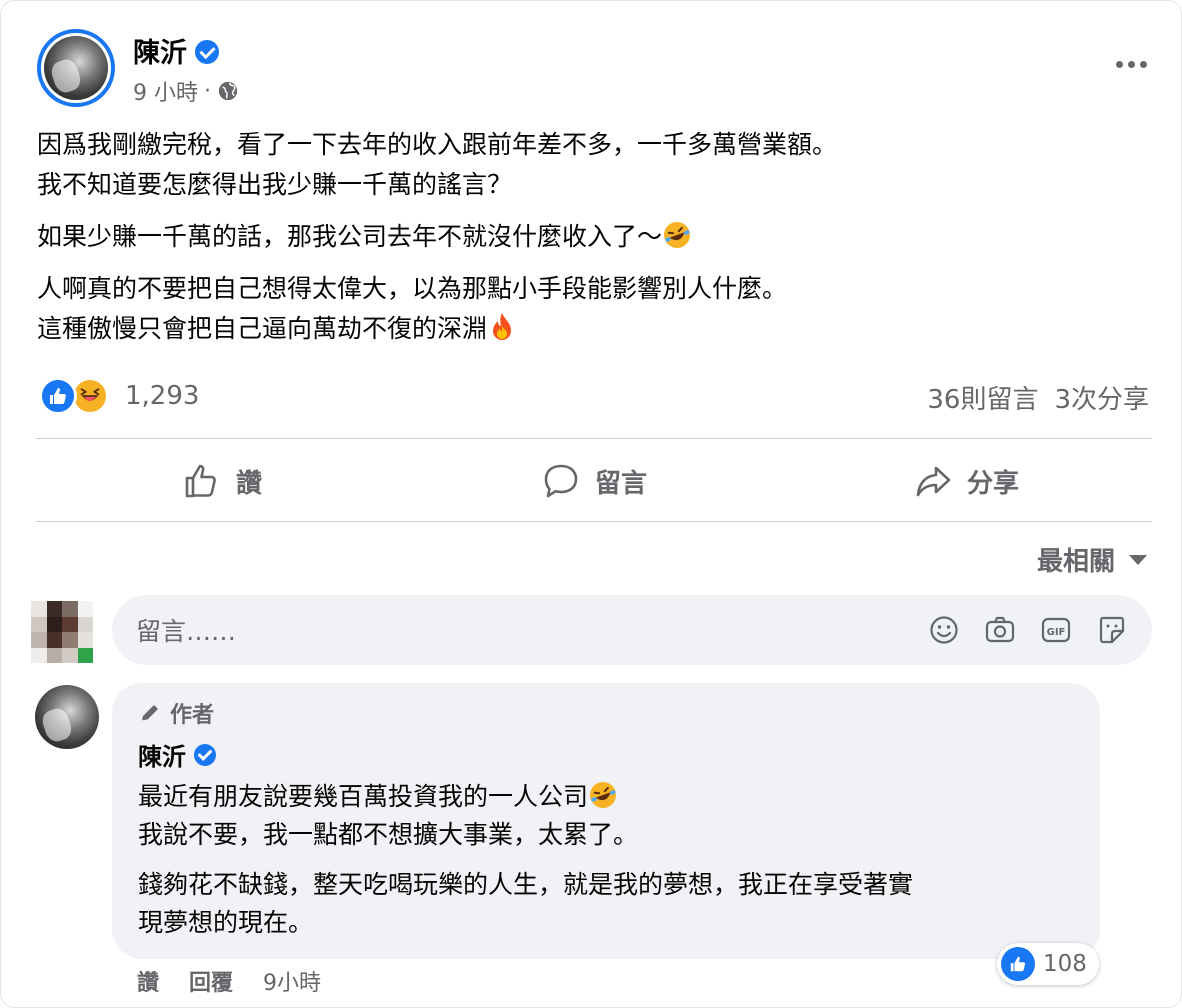  What do you see at coordinates (363, 796) in the screenshot?
I see `comment-line: 最近有朋友說要幾百萬投資我的一人公司` at bounding box center [363, 796].